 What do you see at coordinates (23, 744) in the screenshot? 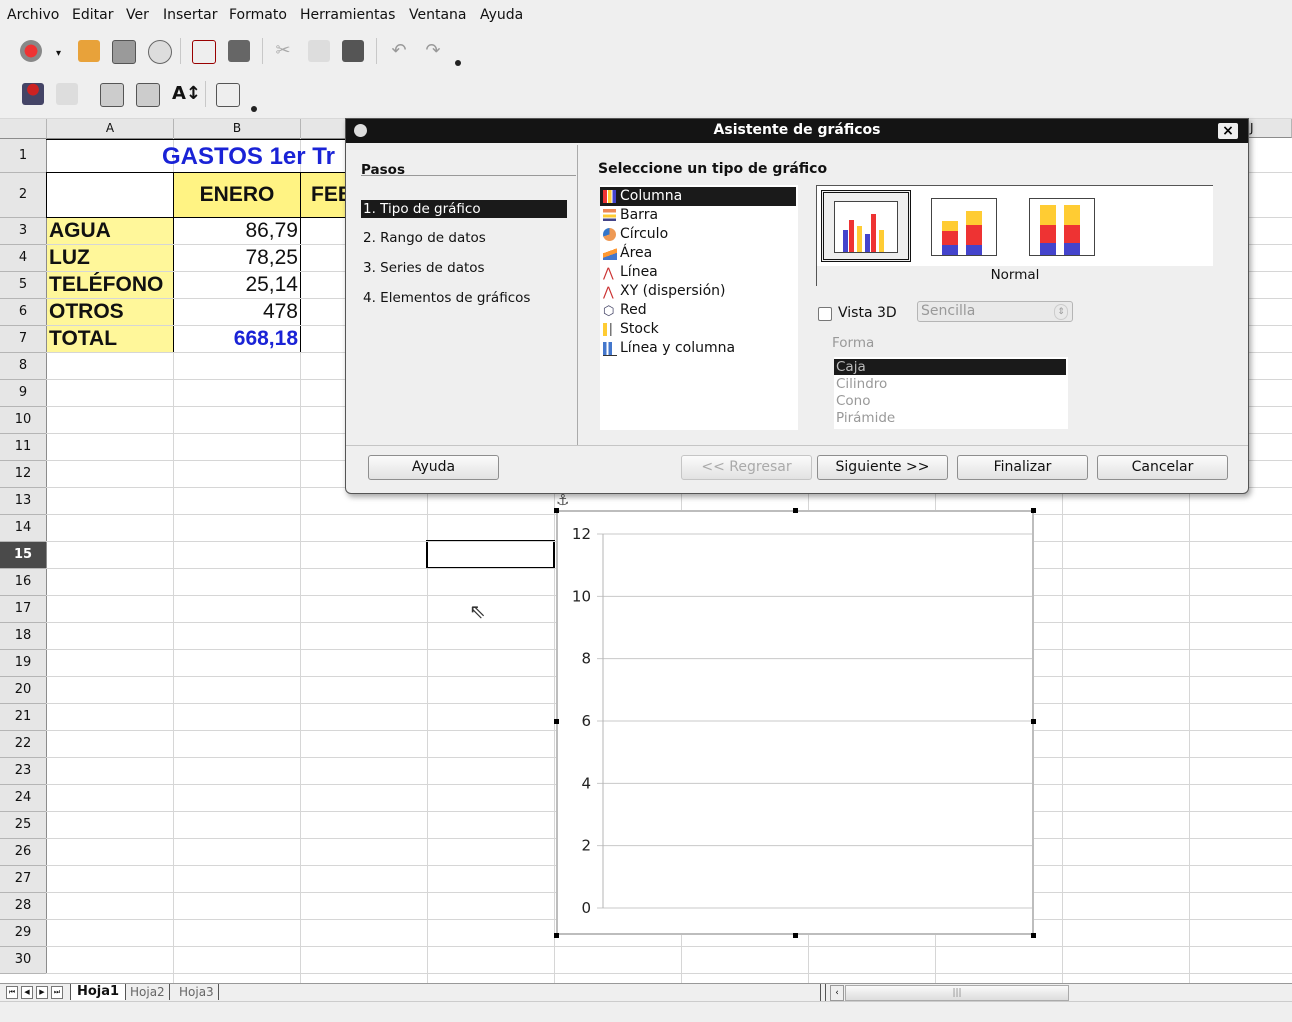
I see `row-header: 22` at bounding box center [23, 744].